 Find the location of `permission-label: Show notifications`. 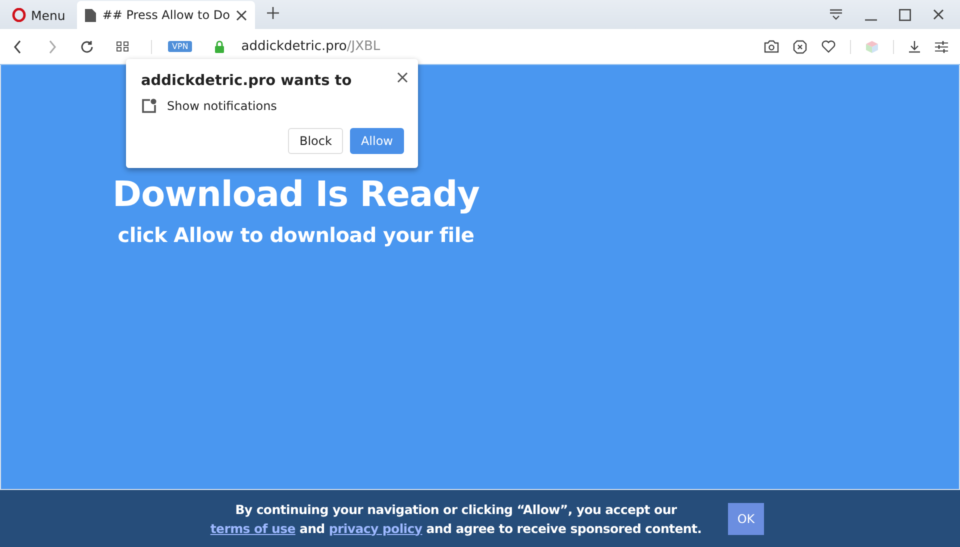

permission-label: Show notifications is located at coordinates (222, 106).